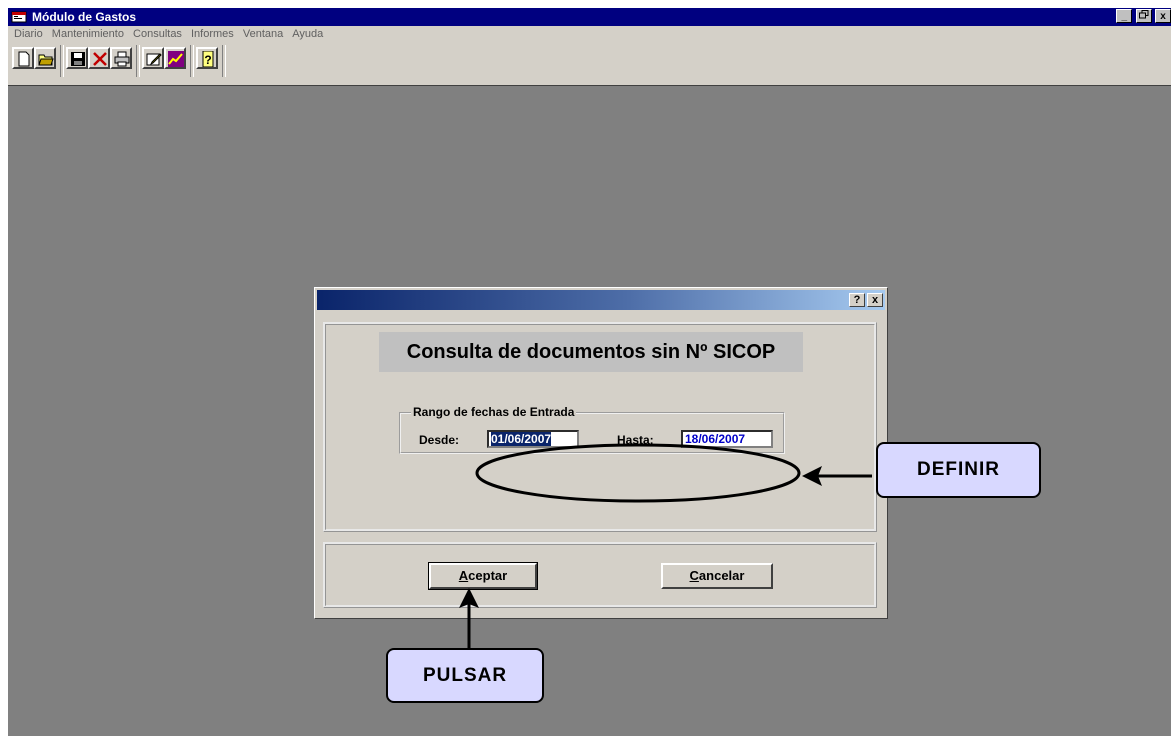 The height and width of the screenshot is (736, 1171). What do you see at coordinates (958, 470) in the screenshot?
I see `definir-callout: DEFINIR` at bounding box center [958, 470].